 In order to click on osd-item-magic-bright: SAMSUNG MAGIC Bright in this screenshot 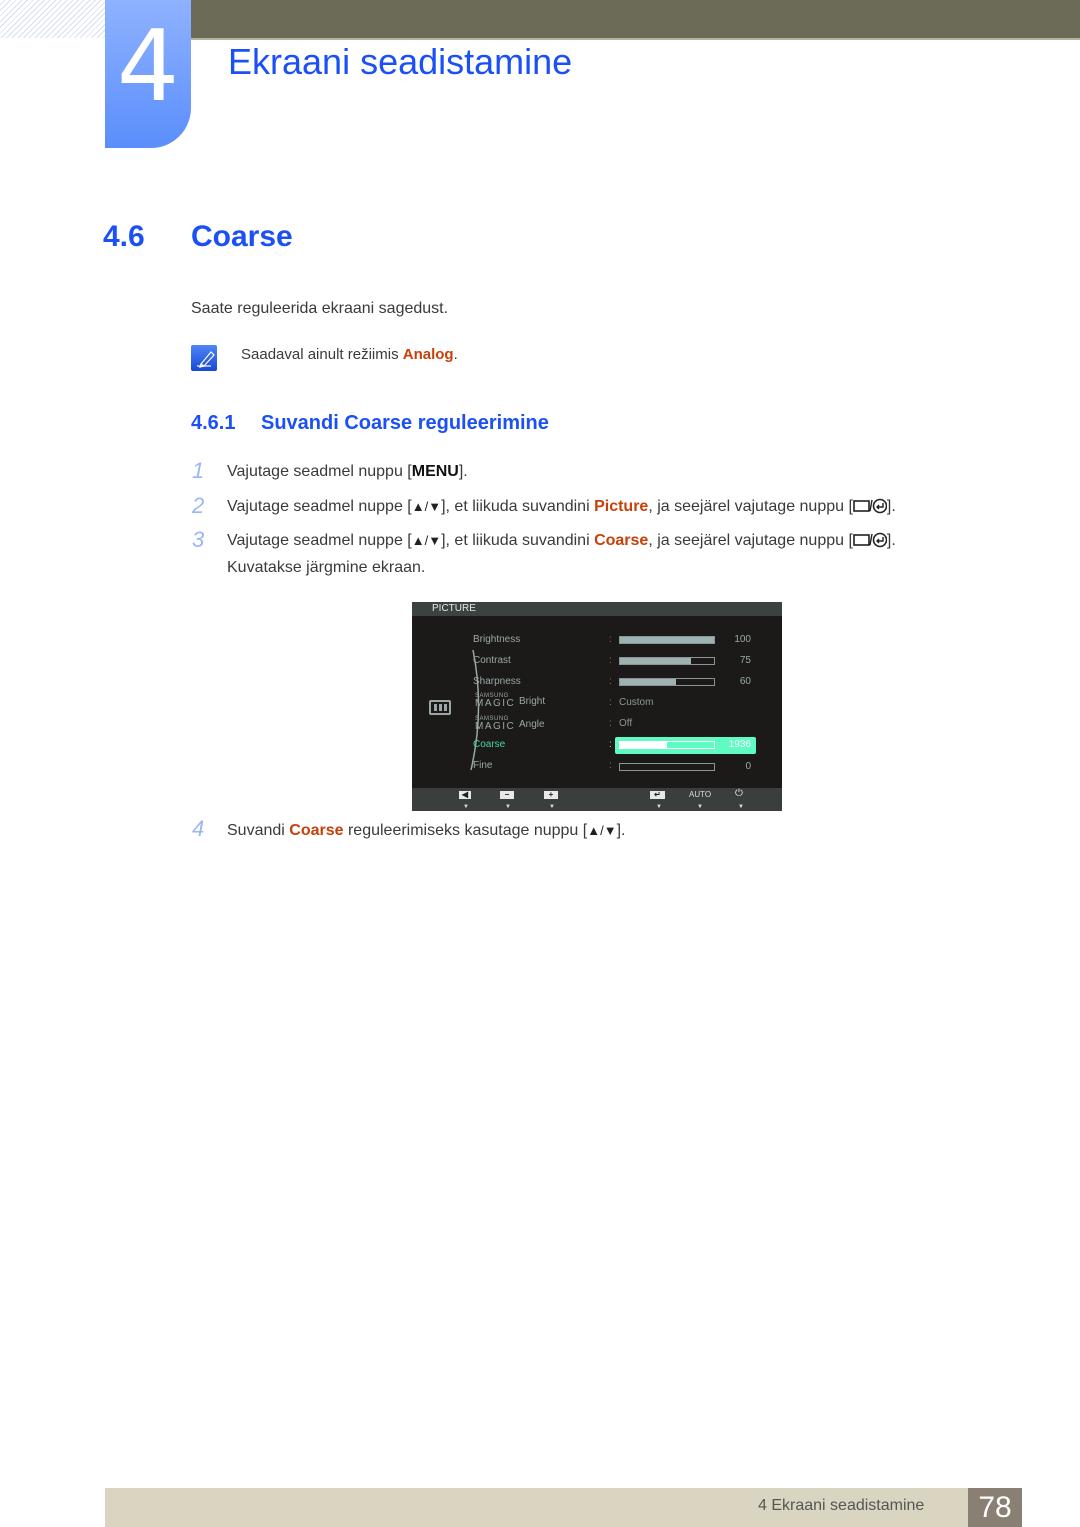, I will do `click(510, 701)`.